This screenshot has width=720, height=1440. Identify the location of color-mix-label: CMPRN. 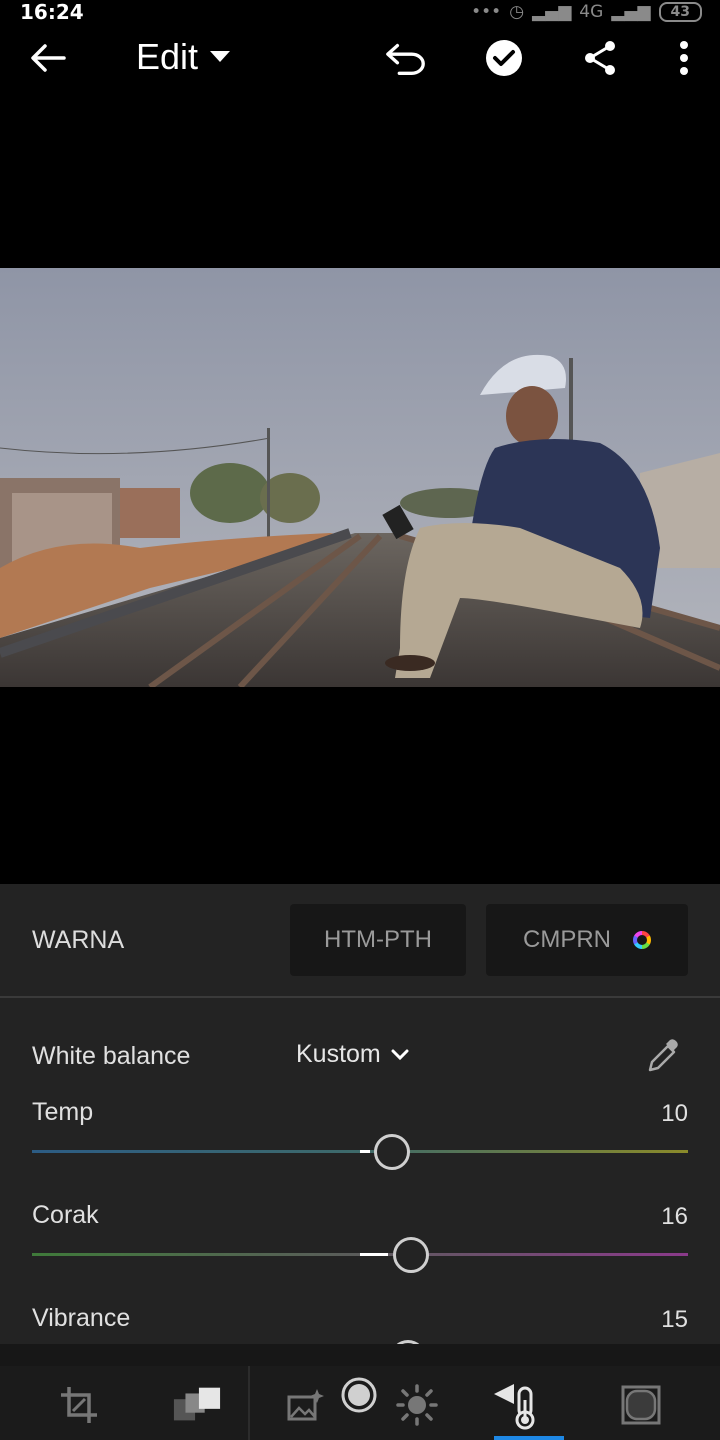
(567, 939).